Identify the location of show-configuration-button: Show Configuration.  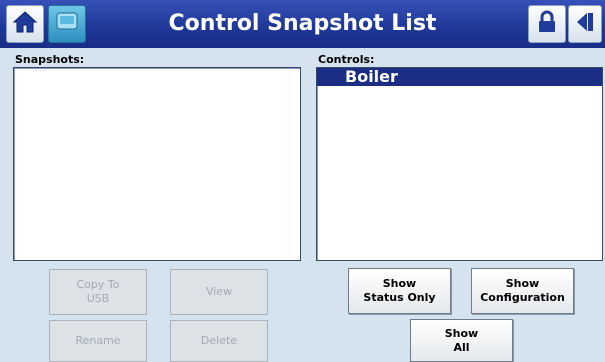
(522, 291).